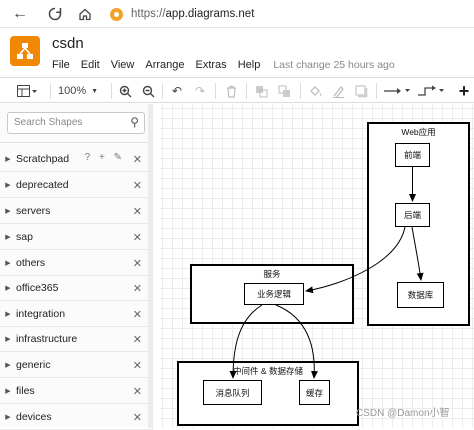 This screenshot has height=430, width=474. I want to click on middleware-title: 中间件 & 数据存储, so click(268, 371).